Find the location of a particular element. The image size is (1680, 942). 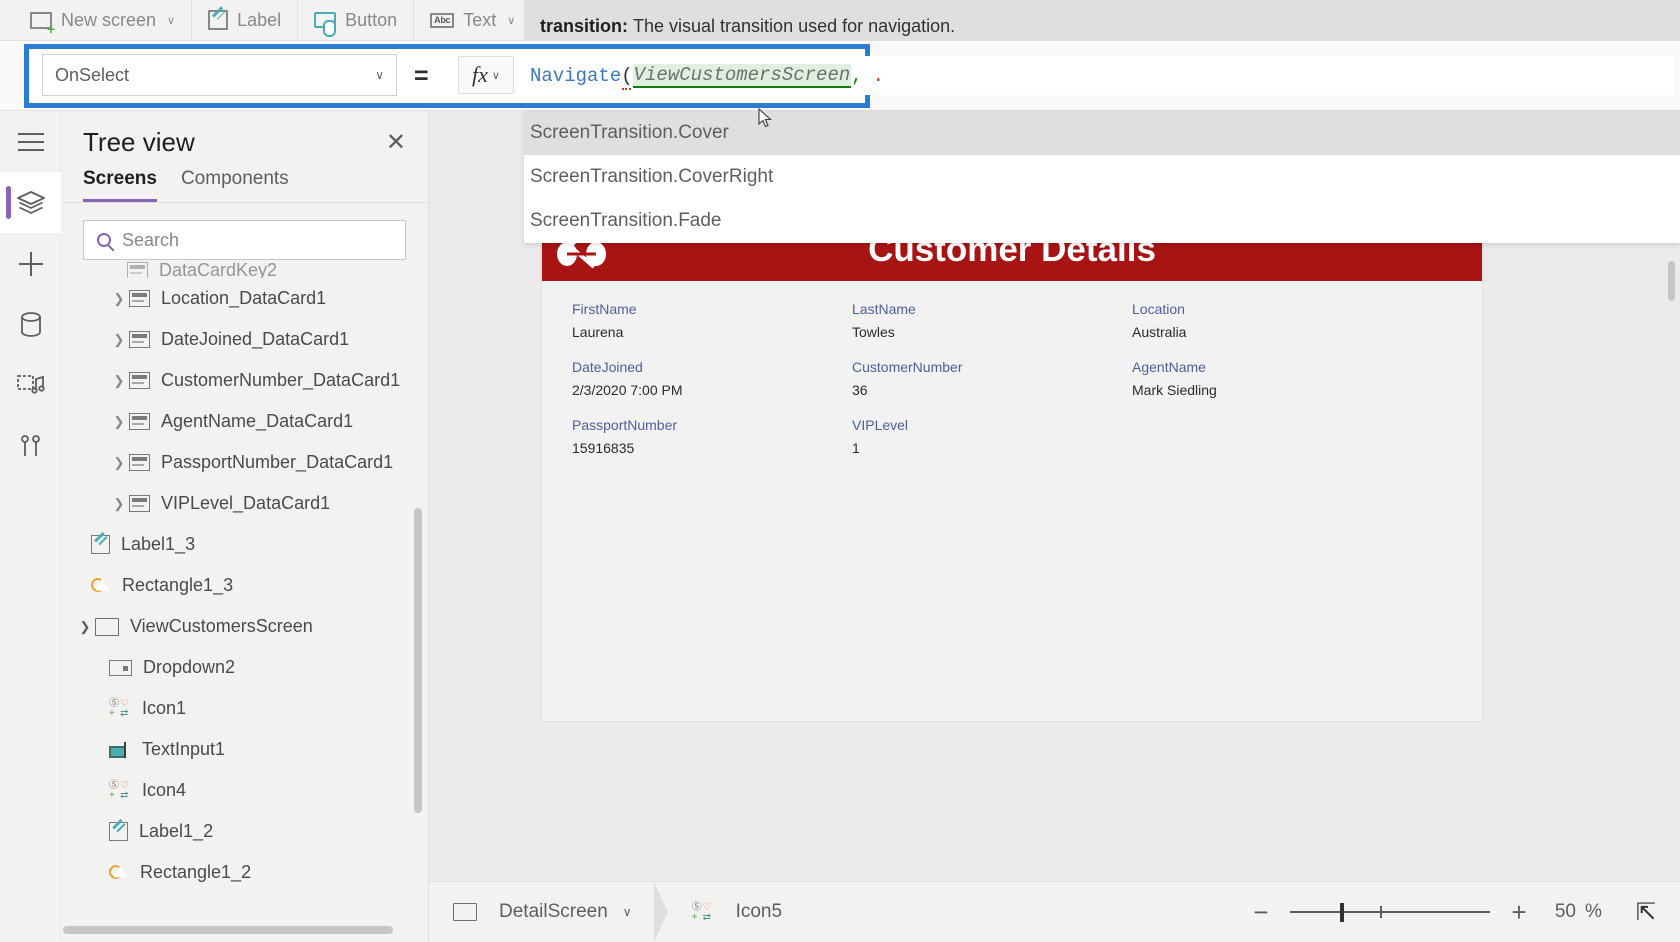

form-field: Location Australia is located at coordinates (1277, 324).